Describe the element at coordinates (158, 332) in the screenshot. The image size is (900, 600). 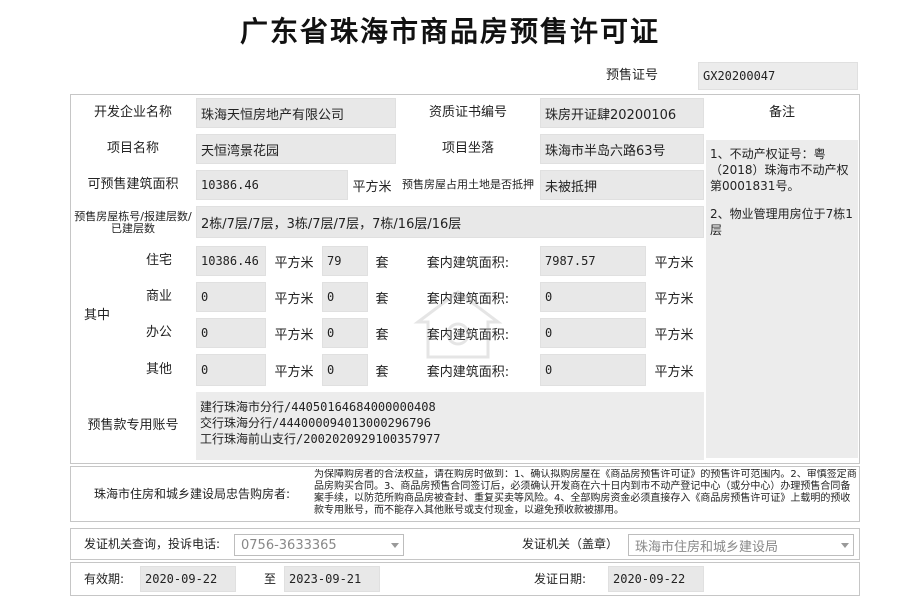
I see `office-label: 办公` at that location.